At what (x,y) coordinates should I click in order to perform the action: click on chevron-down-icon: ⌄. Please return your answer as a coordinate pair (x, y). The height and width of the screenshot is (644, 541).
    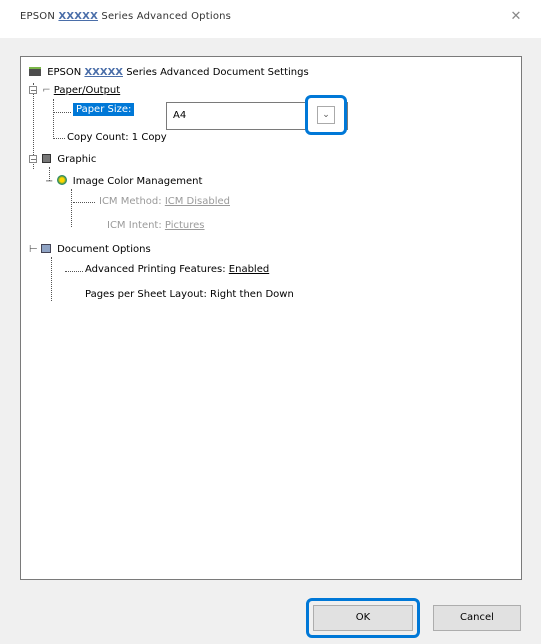
    Looking at the image, I should click on (326, 115).